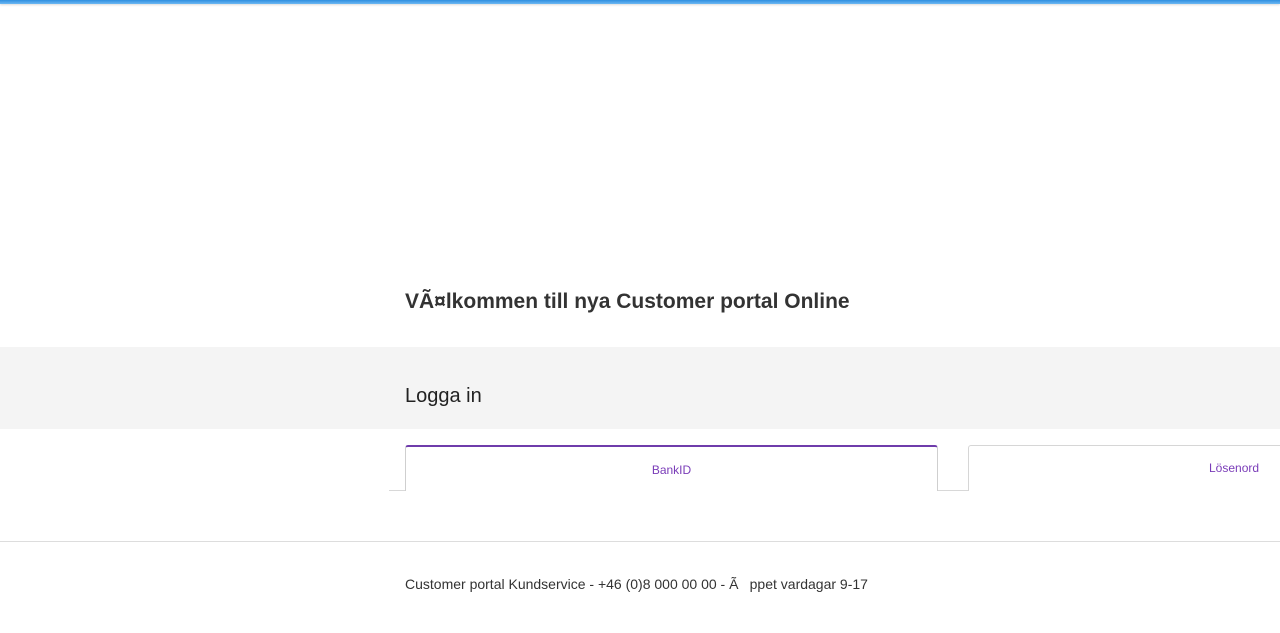  I want to click on tab-bankid: BankID, so click(671, 468).